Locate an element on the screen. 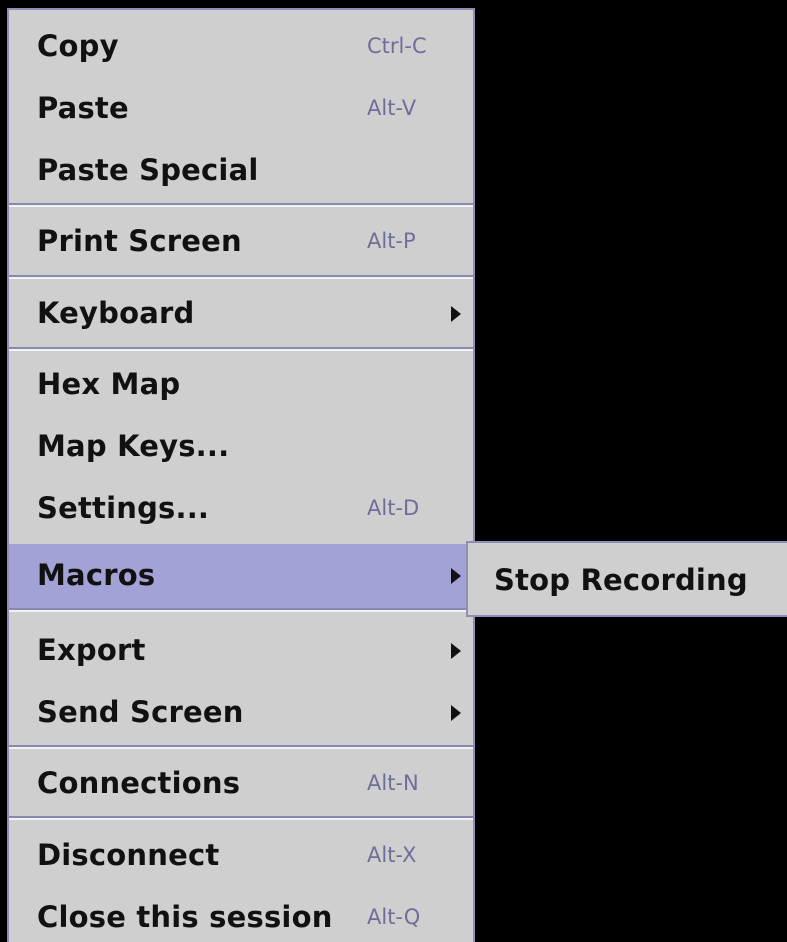  shortcut-label: Alt-V is located at coordinates (392, 108).